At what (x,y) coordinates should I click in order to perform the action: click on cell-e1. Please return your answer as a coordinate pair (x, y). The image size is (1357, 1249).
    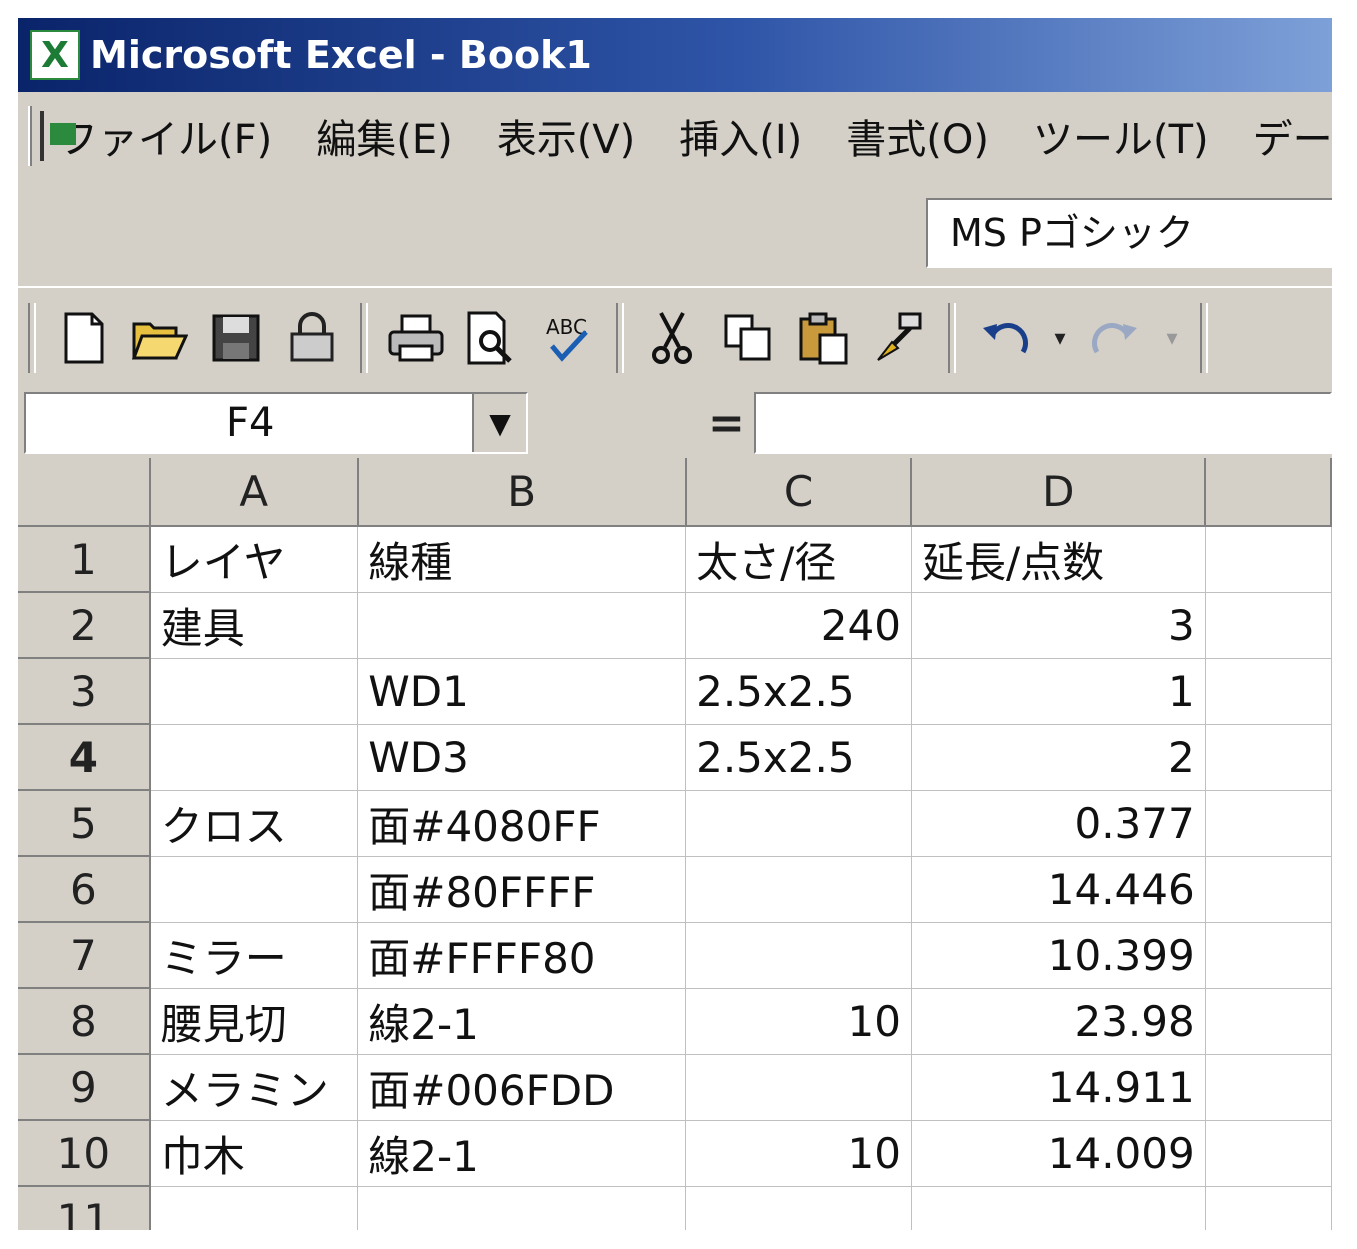
    Looking at the image, I should click on (1268, 559).